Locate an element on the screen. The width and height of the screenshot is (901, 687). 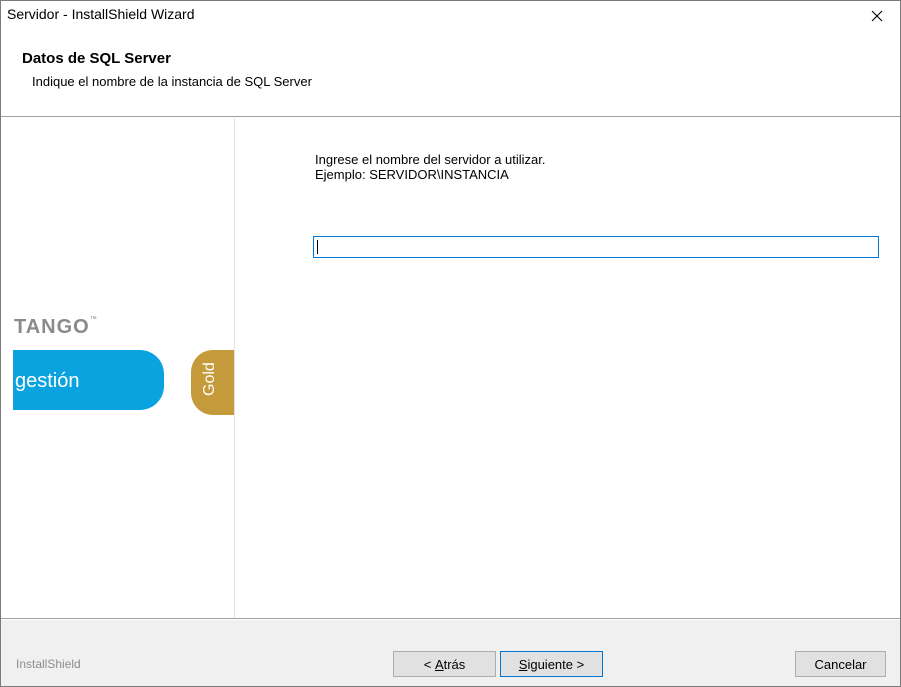
instruction-line-2: Ejemplo: SERVIDOR\INSTANCIA is located at coordinates (412, 174).